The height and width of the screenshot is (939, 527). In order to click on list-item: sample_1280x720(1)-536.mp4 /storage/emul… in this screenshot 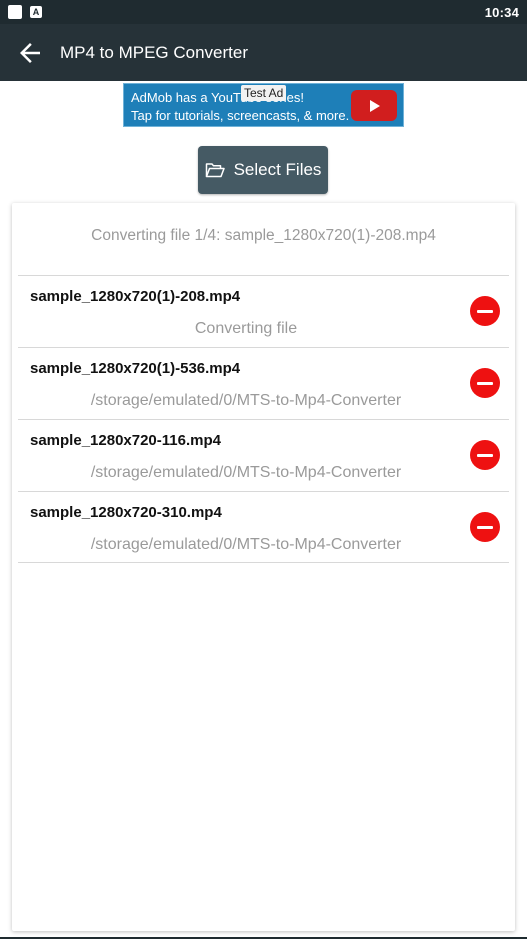, I will do `click(263, 383)`.